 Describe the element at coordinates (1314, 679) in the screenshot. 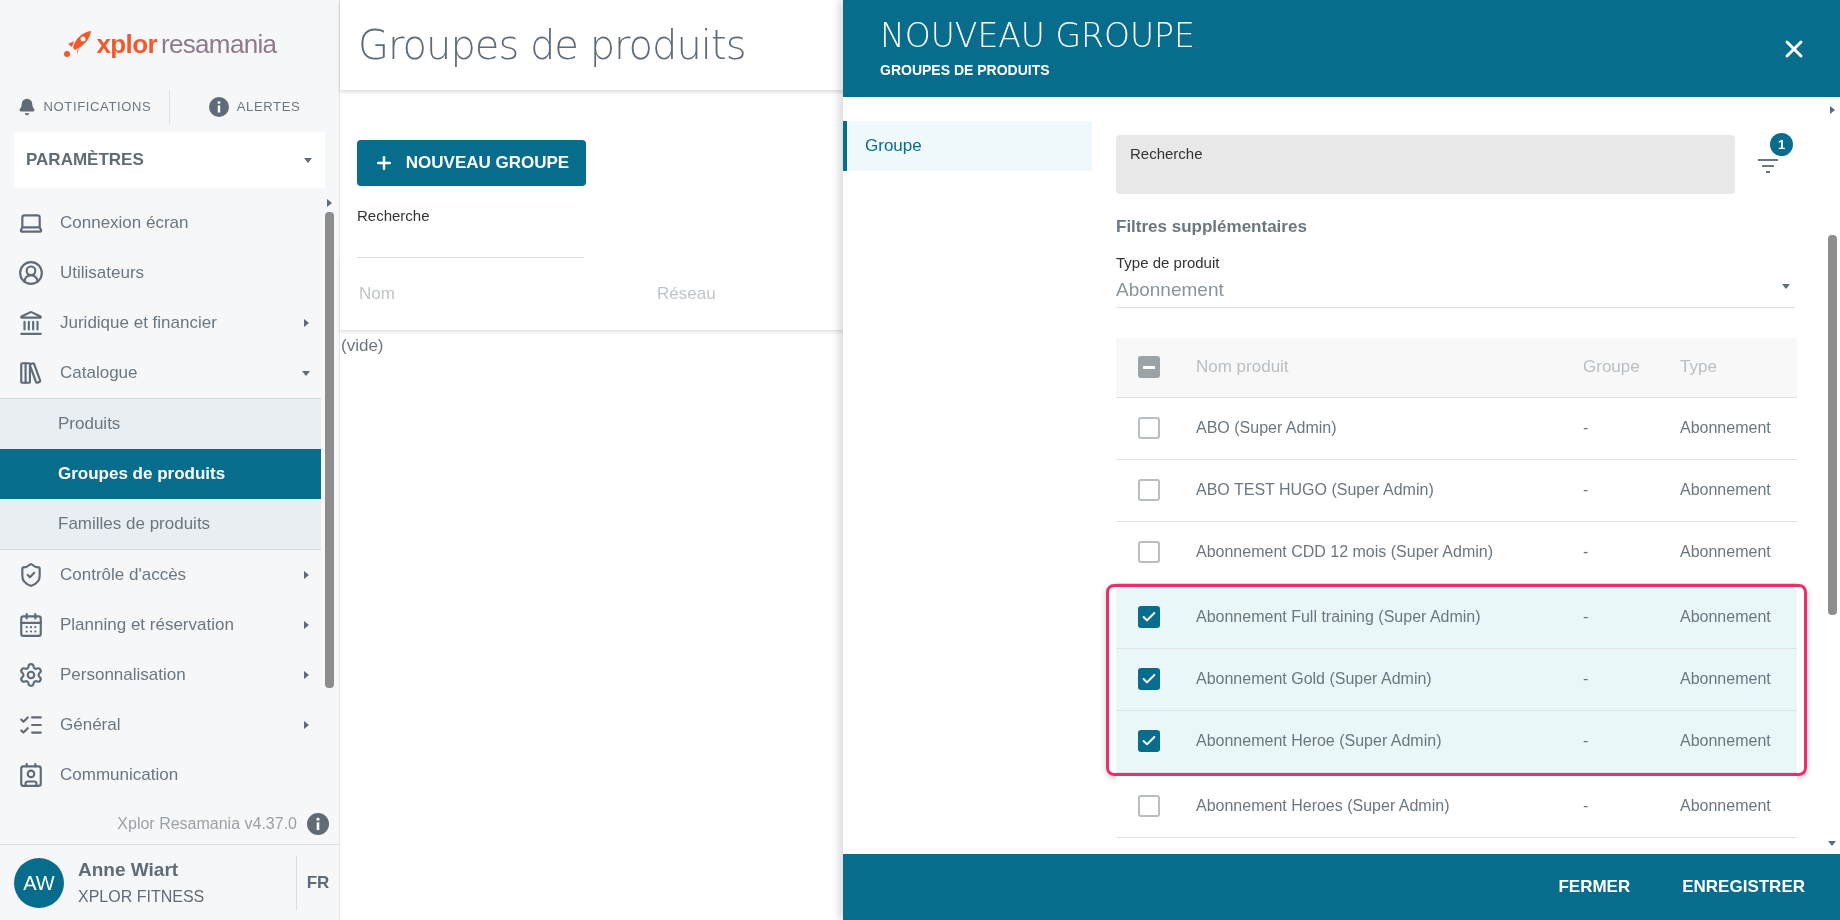

I see `table-cell-text: Abonnement Gold (Super Admin)` at that location.